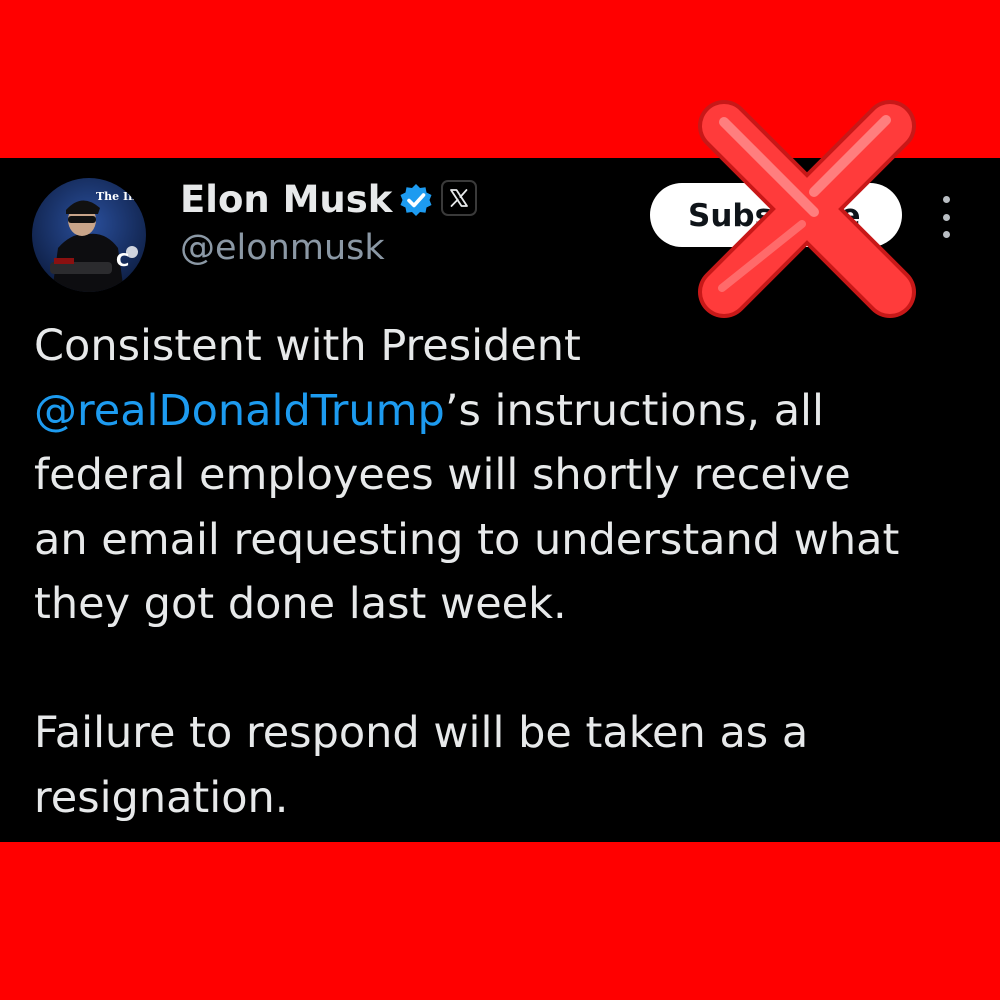 The height and width of the screenshot is (1000, 1000). I want to click on tweet-line: federal employees will shortly receive, so click(442, 475).